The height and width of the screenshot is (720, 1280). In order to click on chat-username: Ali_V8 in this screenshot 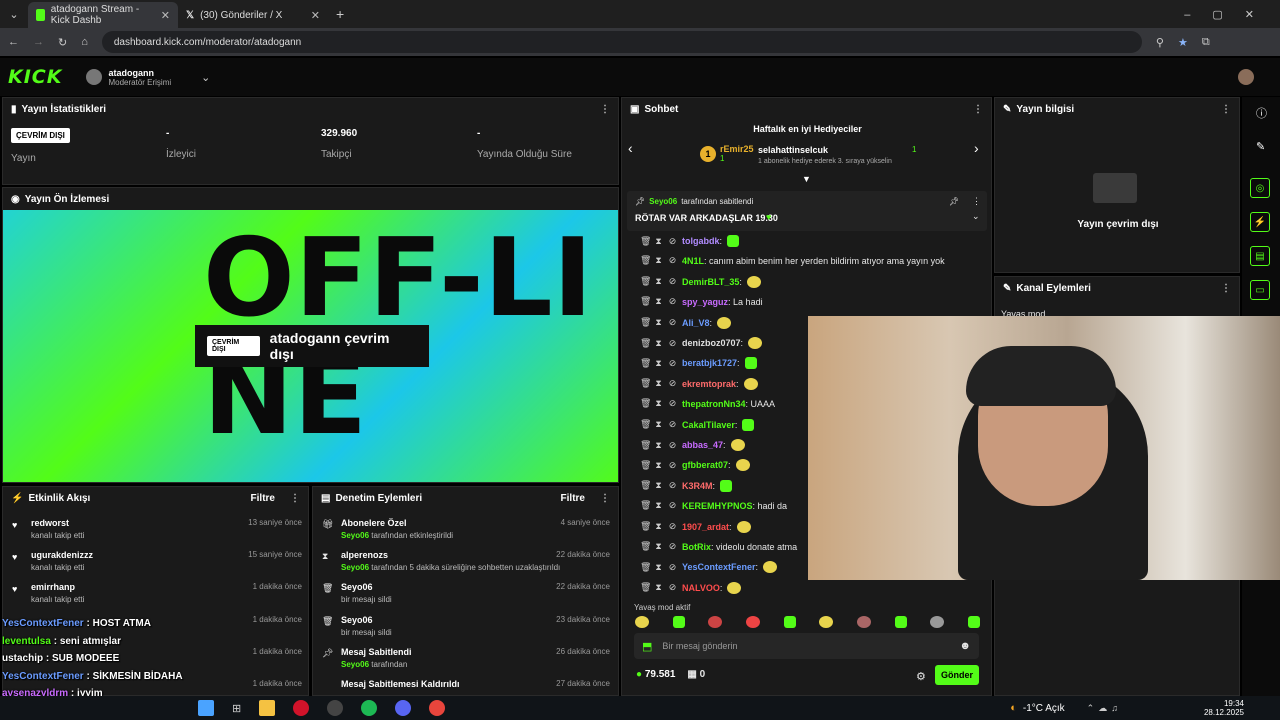, I will do `click(696, 323)`.